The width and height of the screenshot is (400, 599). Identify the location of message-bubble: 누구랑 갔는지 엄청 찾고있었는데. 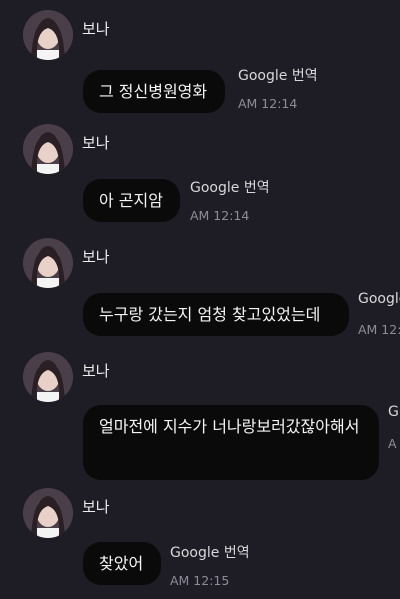
(216, 314).